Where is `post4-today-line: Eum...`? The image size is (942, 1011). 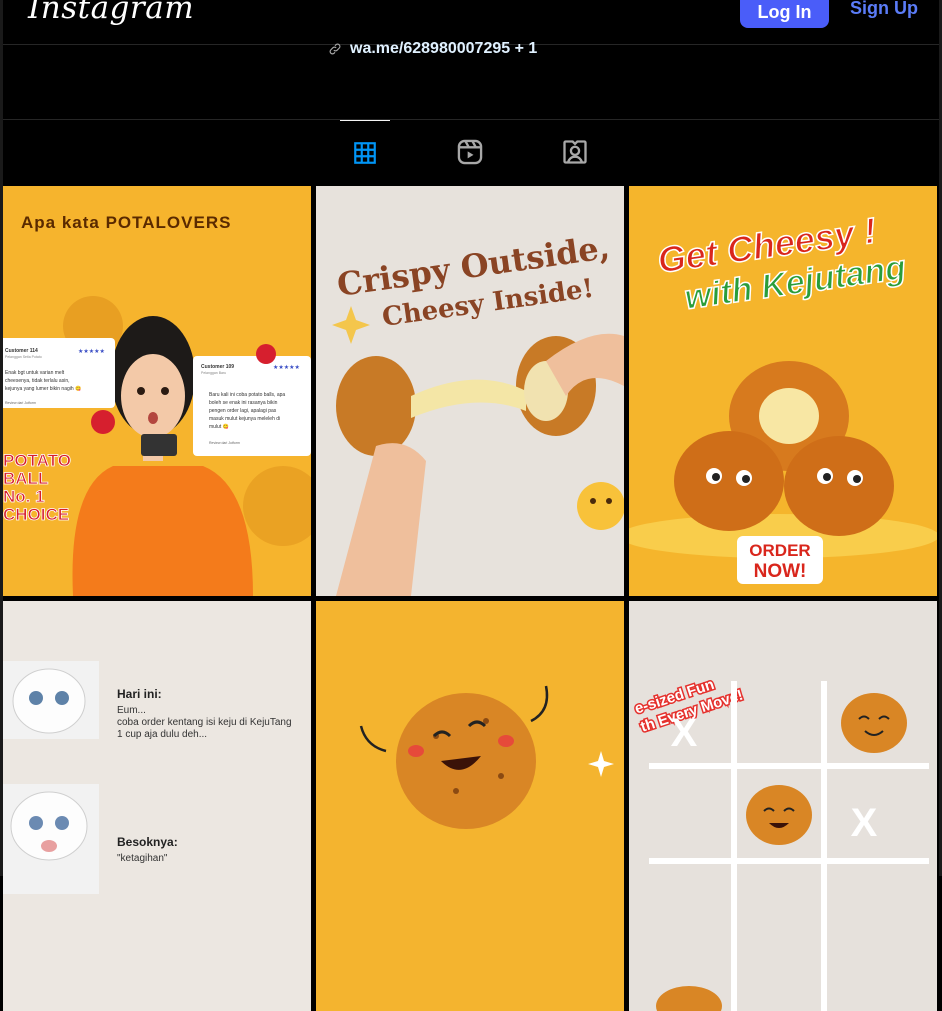 post4-today-line: Eum... is located at coordinates (131, 710).